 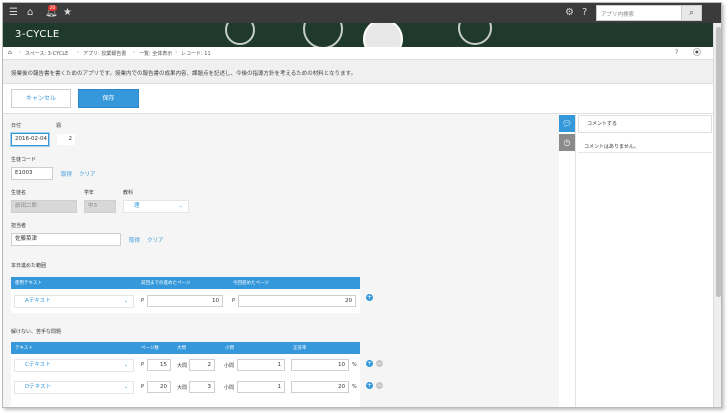 What do you see at coordinates (104, 53) in the screenshot?
I see `breadcrumb-app: アプリ: 授業報告書` at bounding box center [104, 53].